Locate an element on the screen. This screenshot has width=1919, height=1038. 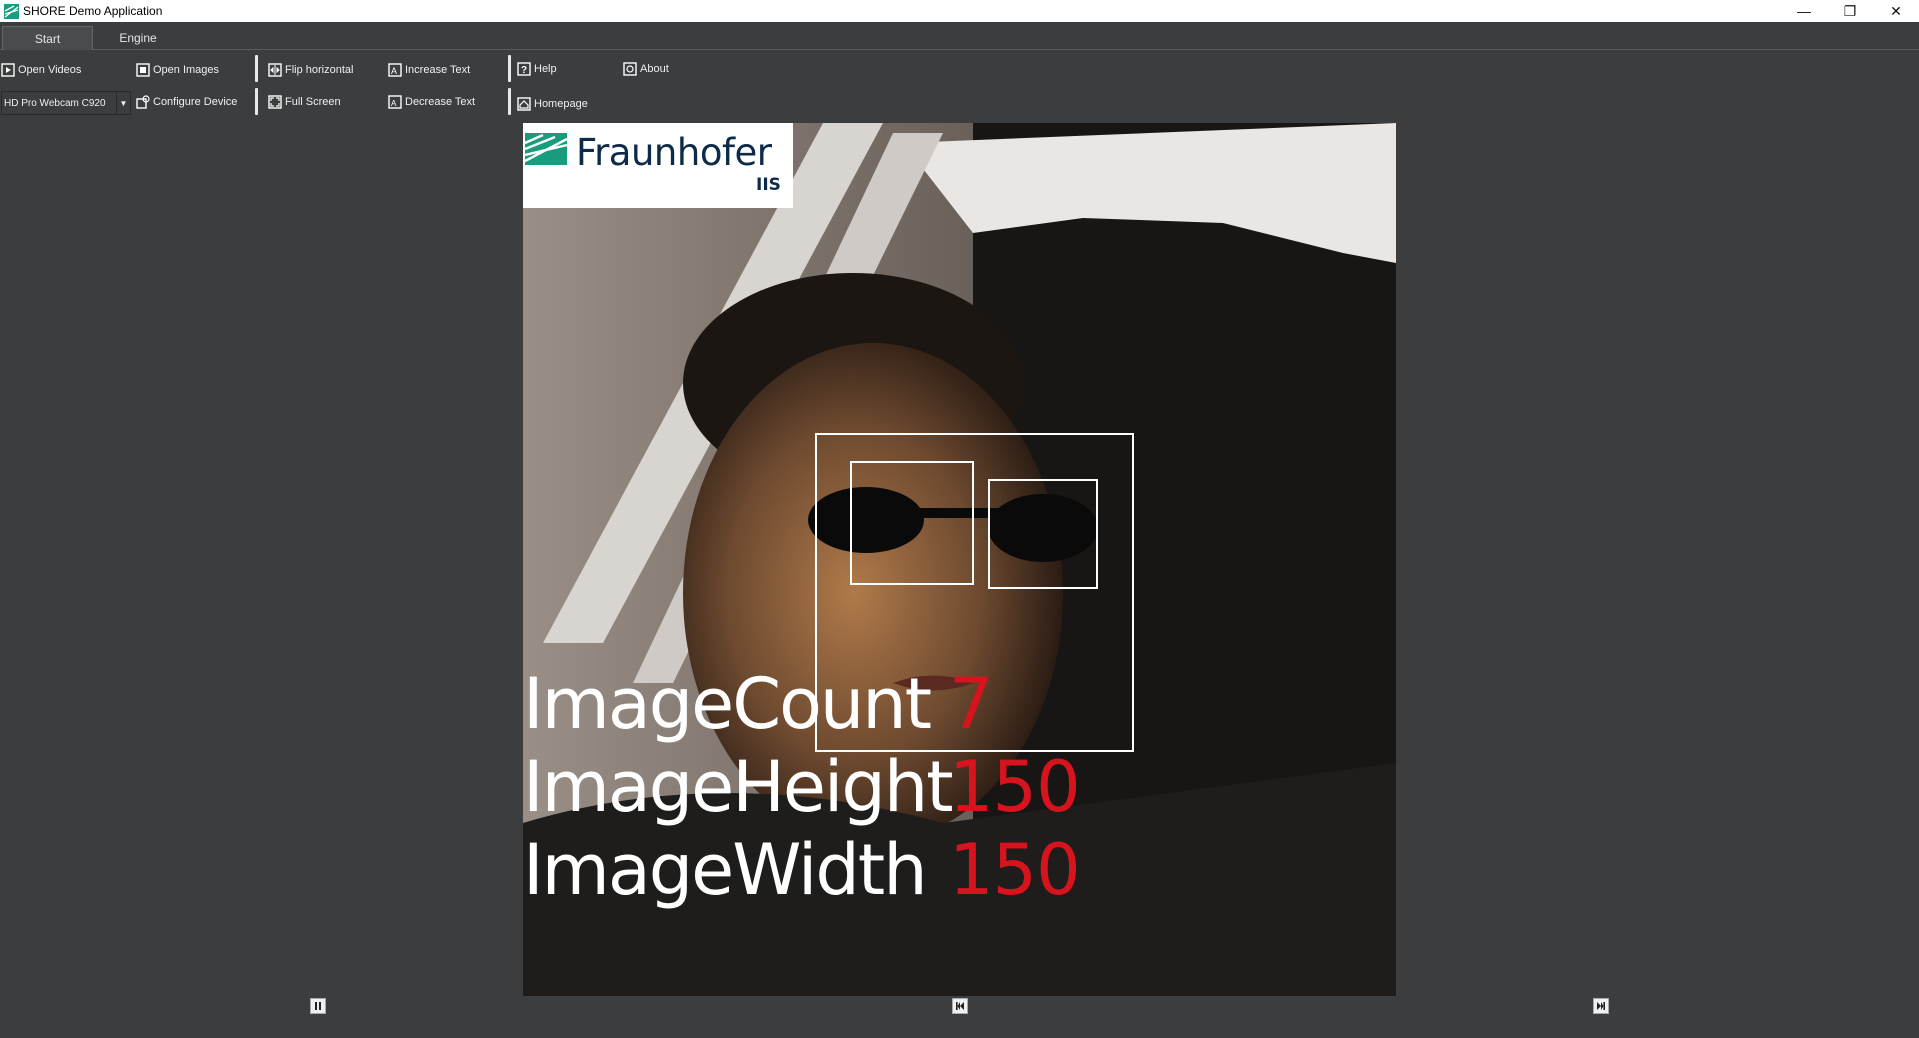
skip-back-icon is located at coordinates (960, 1006).